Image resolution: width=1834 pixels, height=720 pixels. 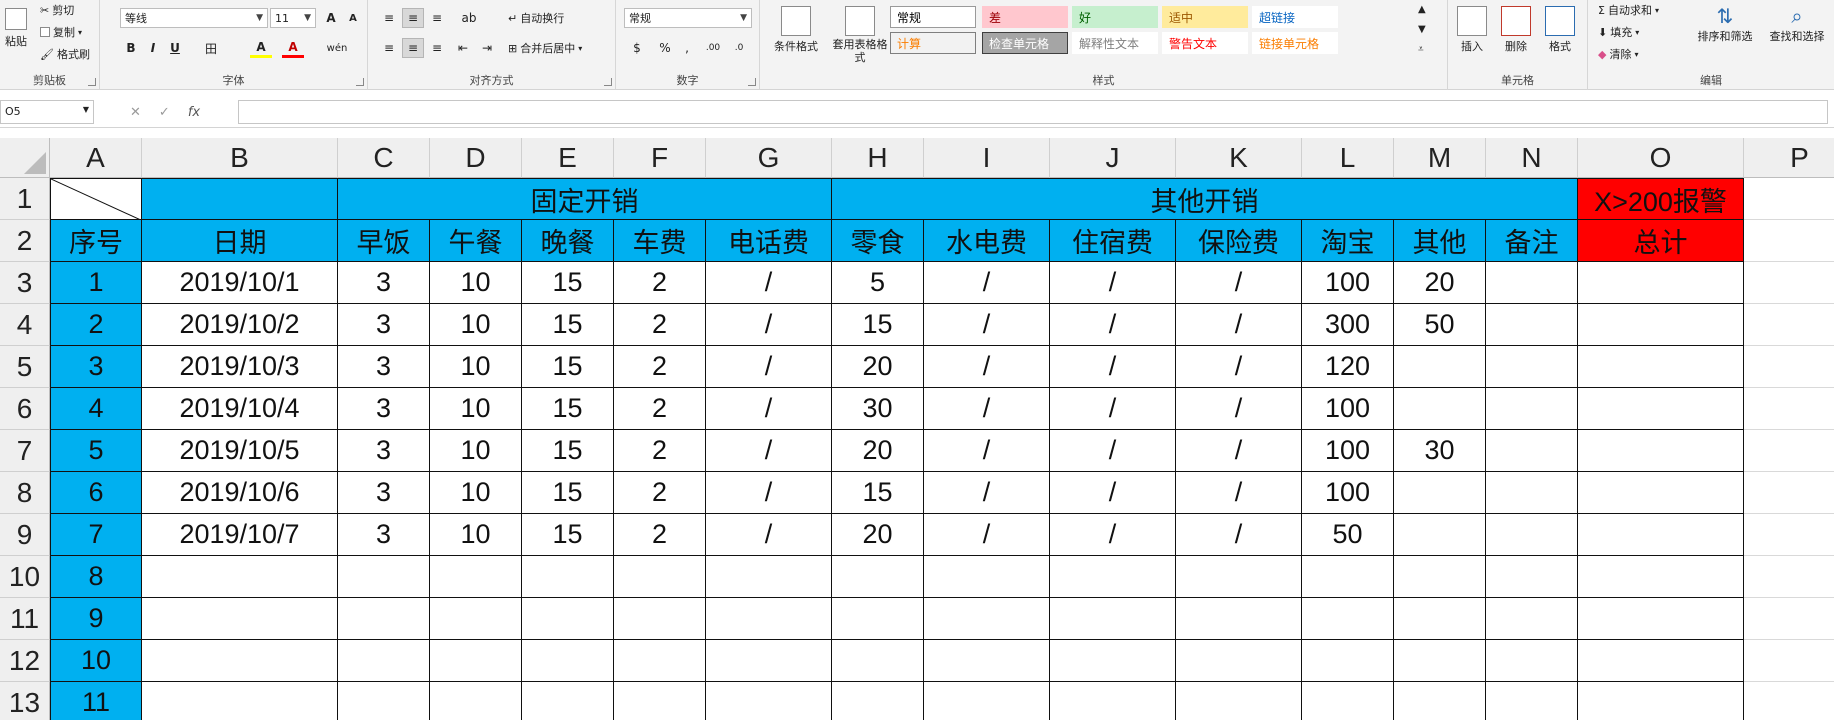 What do you see at coordinates (25, 661) in the screenshot?
I see `row-header-12: 12` at bounding box center [25, 661].